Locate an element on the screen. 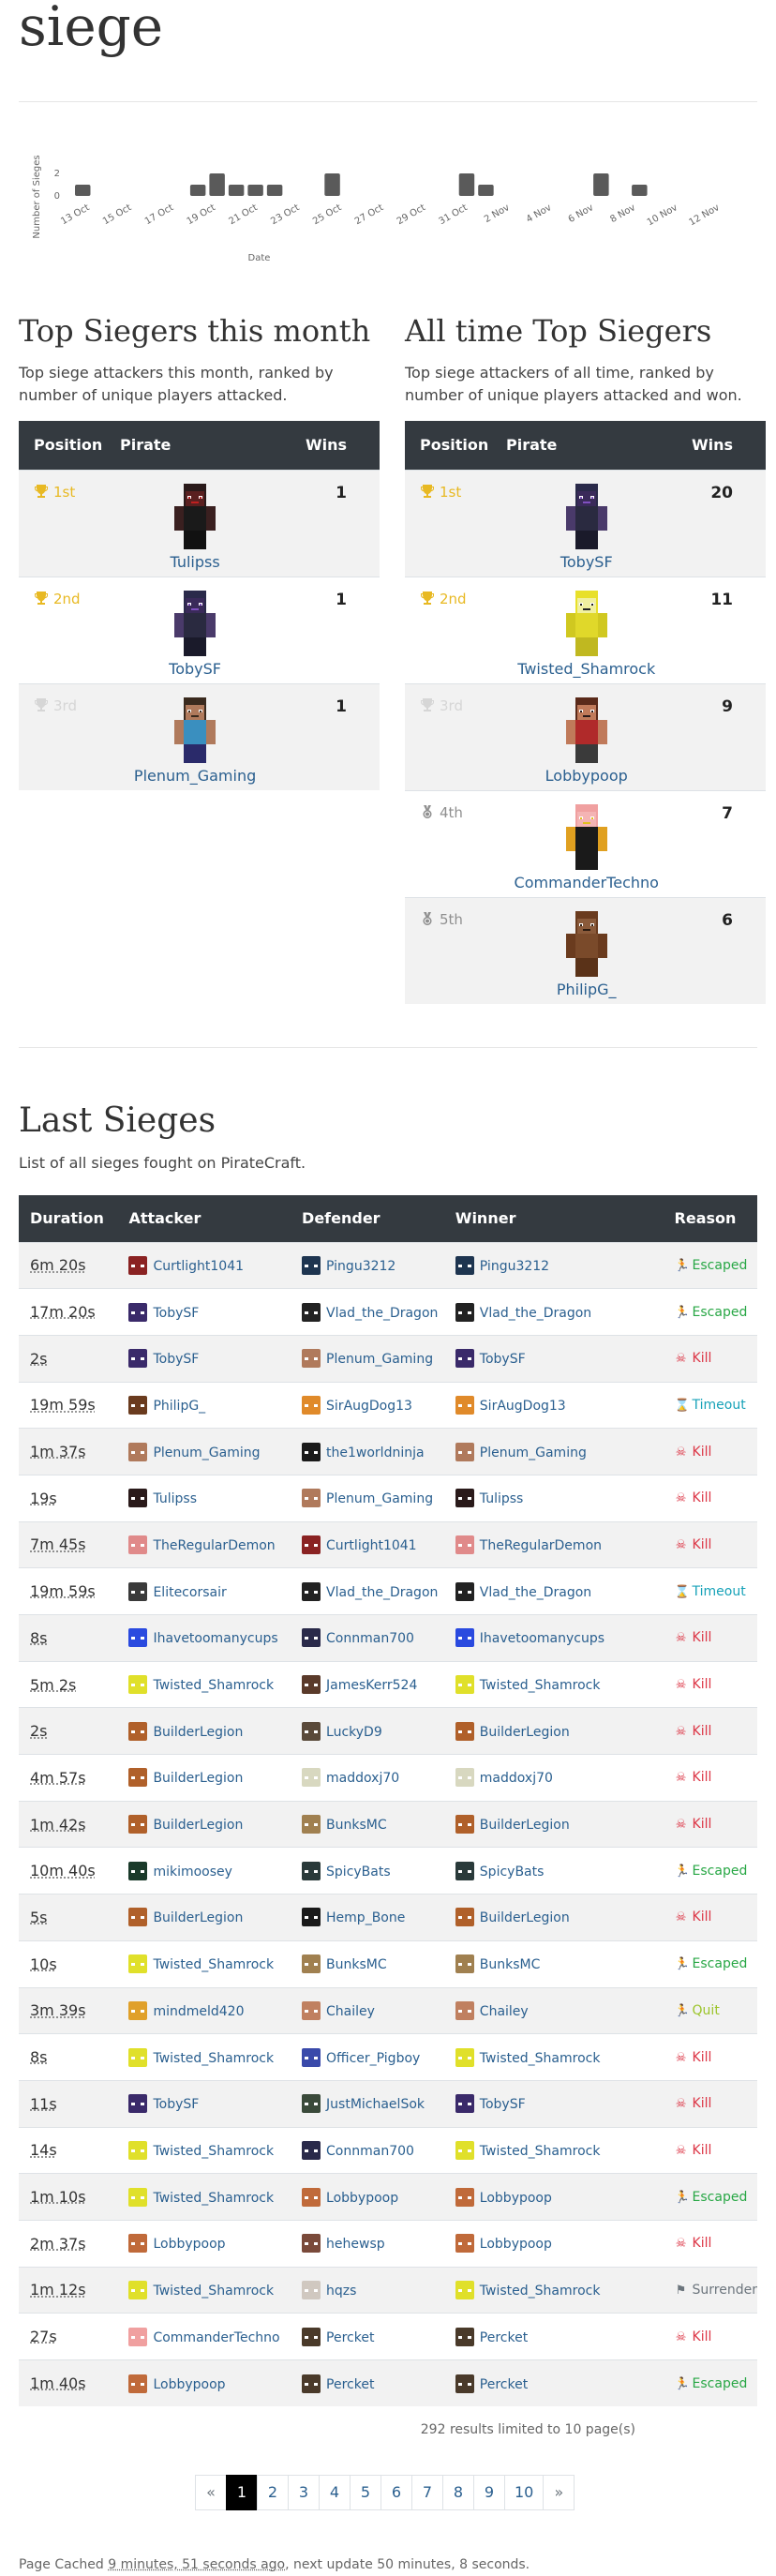 This screenshot has height=2576, width=776. pirate-link: Twisted_Shamrock is located at coordinates (586, 669).